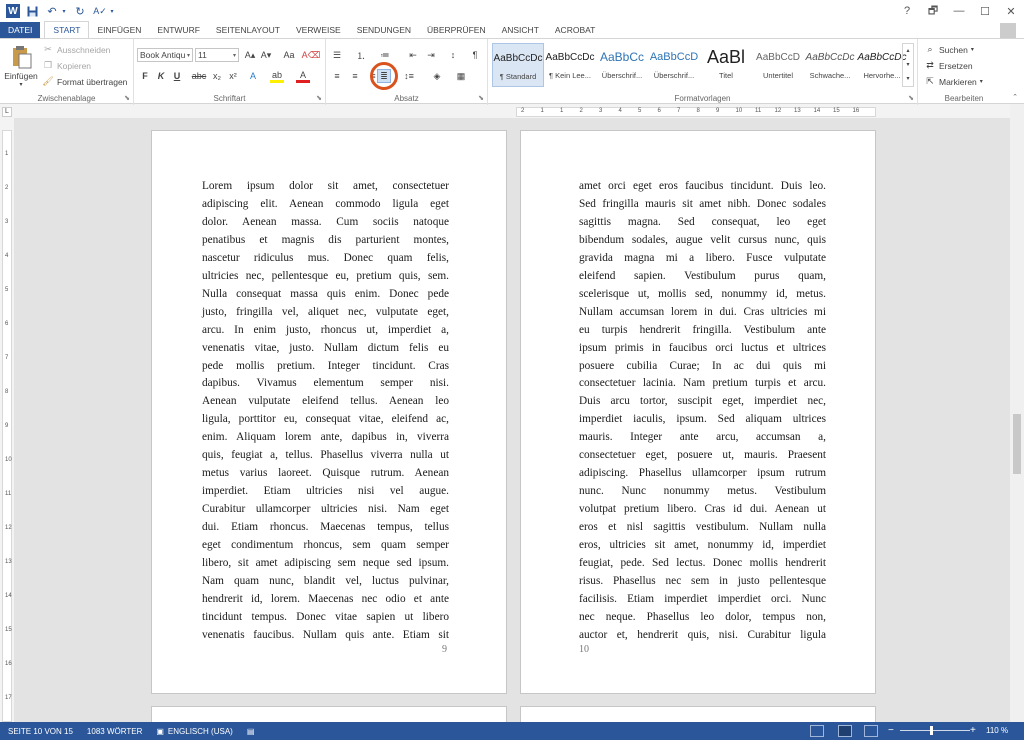  I want to click on print-layout-icon, so click(845, 731).